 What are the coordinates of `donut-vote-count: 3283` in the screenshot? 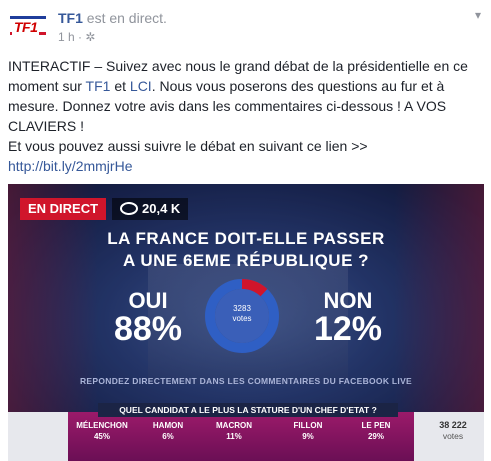 It's located at (242, 308).